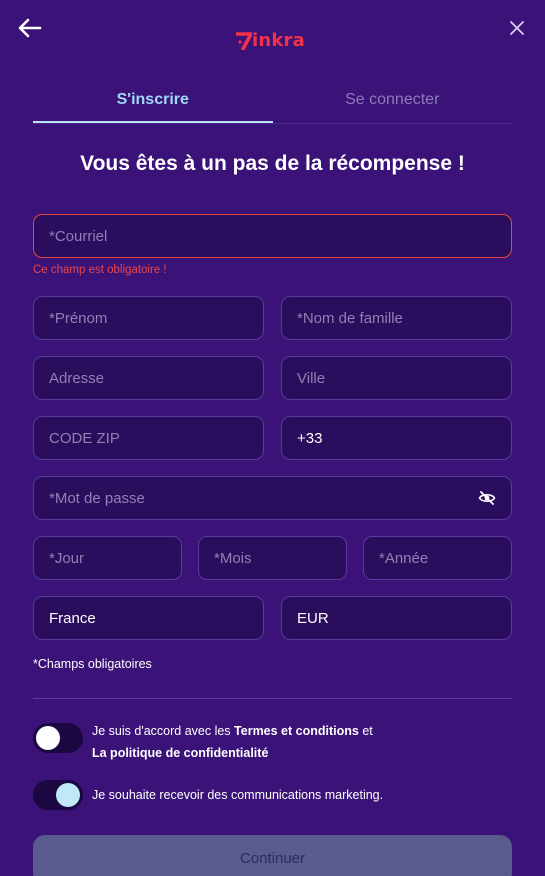 The image size is (545, 876). I want to click on address-field, so click(148, 378).